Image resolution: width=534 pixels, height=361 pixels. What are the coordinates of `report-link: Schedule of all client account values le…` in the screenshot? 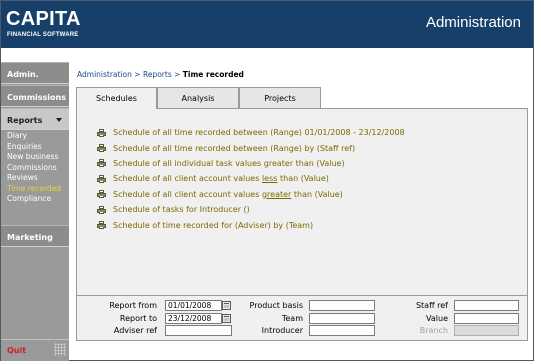 It's located at (251, 178).